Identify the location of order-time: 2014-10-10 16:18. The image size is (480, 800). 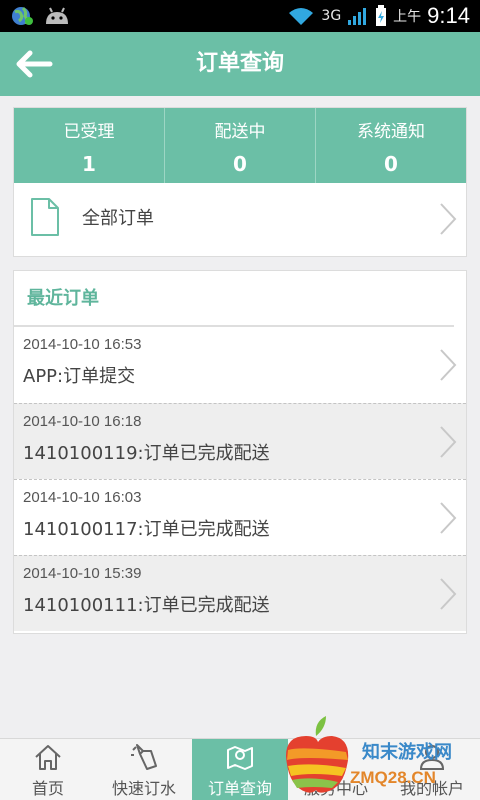
(82, 421).